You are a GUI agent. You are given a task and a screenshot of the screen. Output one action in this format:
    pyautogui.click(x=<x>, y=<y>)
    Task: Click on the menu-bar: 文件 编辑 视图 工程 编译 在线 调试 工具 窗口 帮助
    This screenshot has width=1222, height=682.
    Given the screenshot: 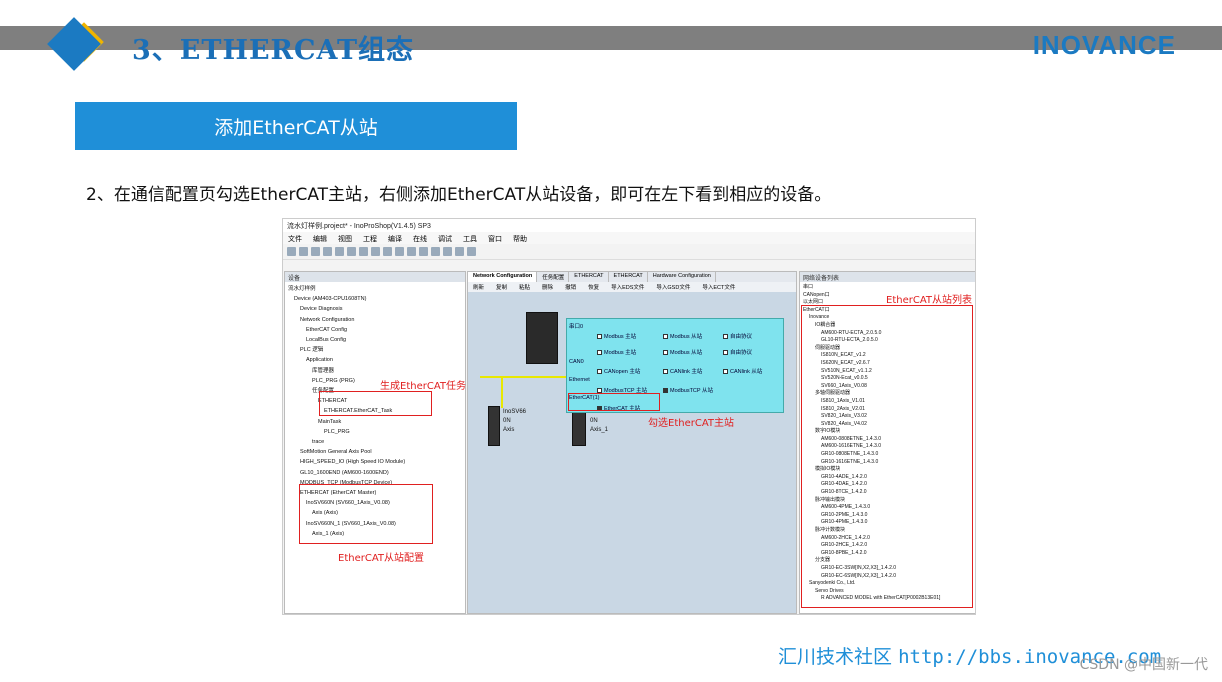 What is the action you would take?
    pyautogui.click(x=629, y=238)
    